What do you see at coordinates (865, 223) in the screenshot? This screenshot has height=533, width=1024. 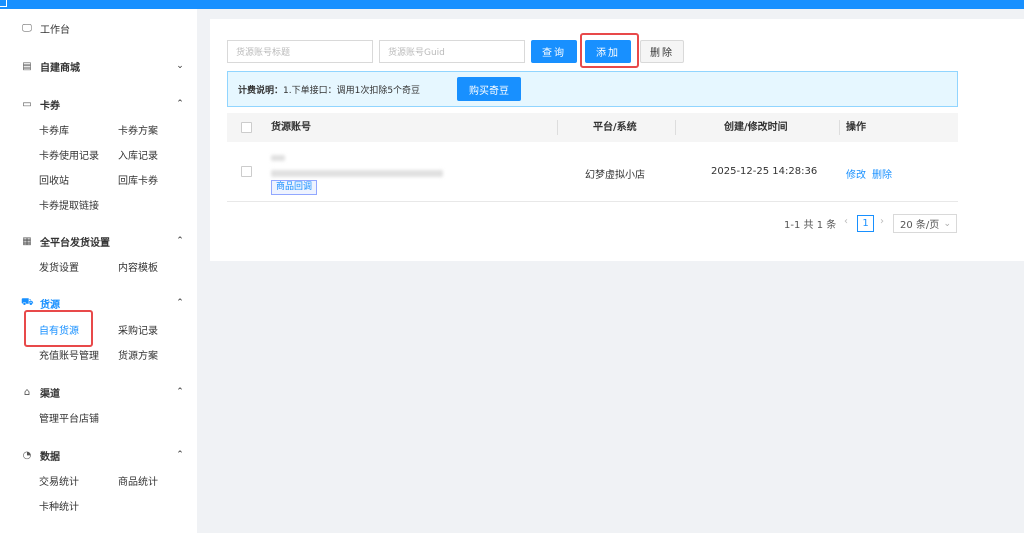 I see `page-number-current: 1` at bounding box center [865, 223].